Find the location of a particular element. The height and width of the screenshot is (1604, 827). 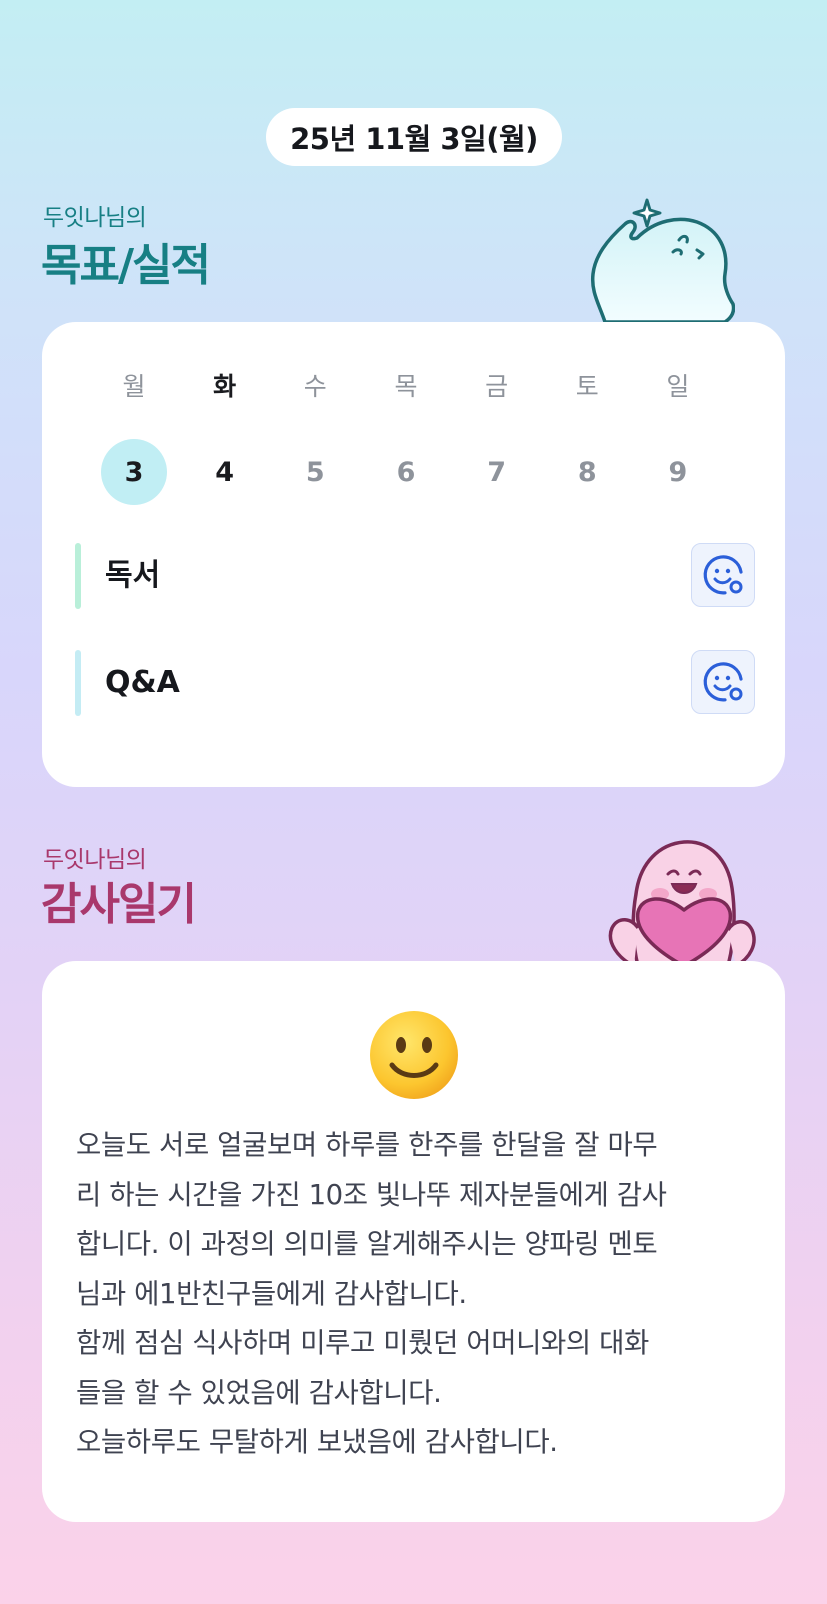

day-column: 목 6 is located at coordinates (406, 438).